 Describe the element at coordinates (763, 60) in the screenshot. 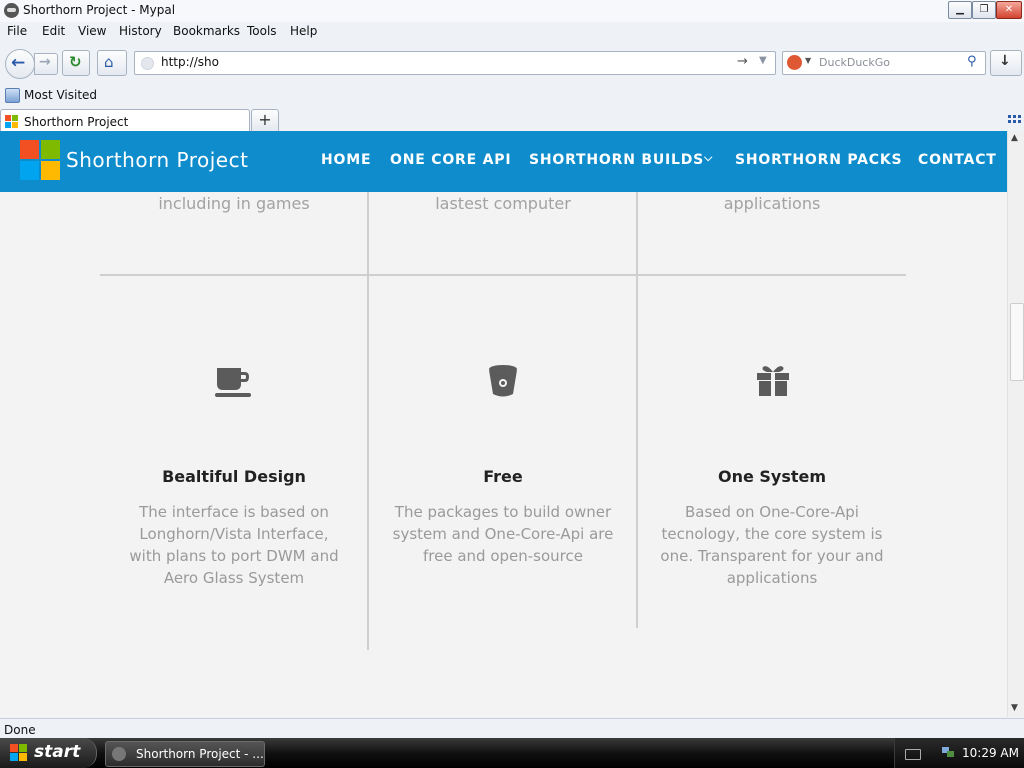

I see `url-history-dropdown-icon: ▼` at that location.